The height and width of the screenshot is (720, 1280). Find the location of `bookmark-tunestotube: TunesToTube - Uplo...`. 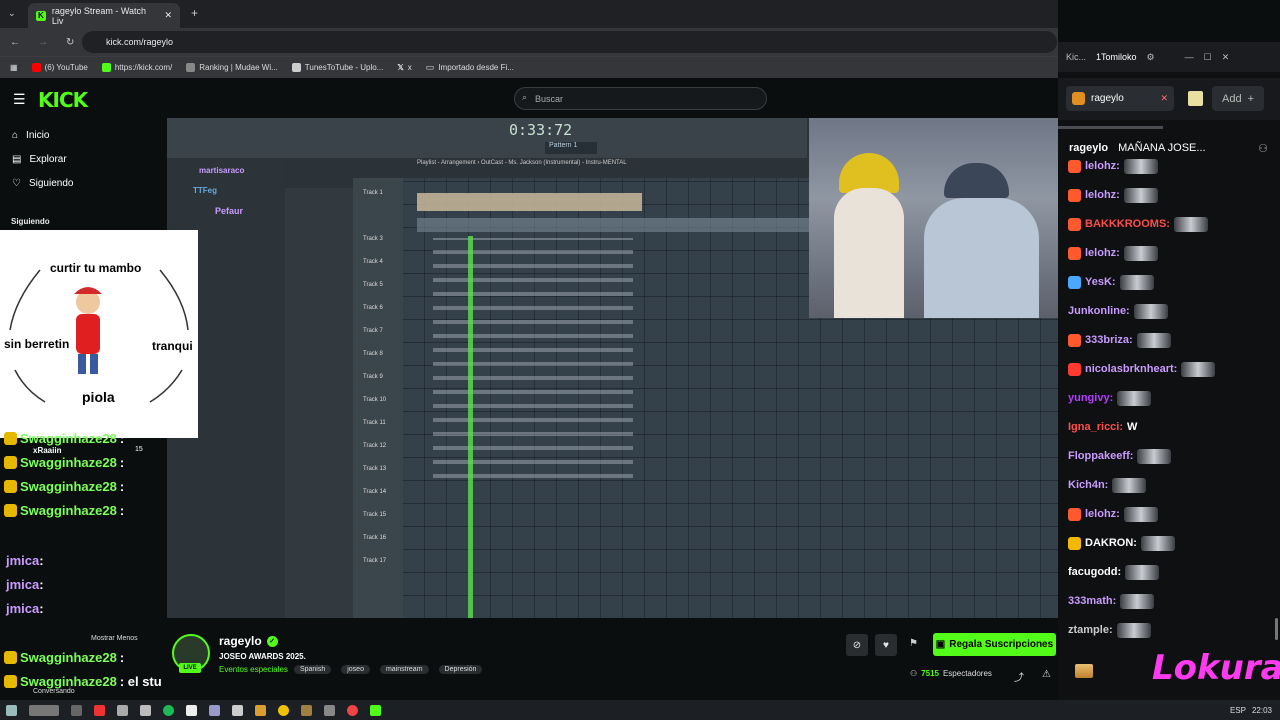

bookmark-tunestotube: TunesToTube - Uplo... is located at coordinates (337, 67).